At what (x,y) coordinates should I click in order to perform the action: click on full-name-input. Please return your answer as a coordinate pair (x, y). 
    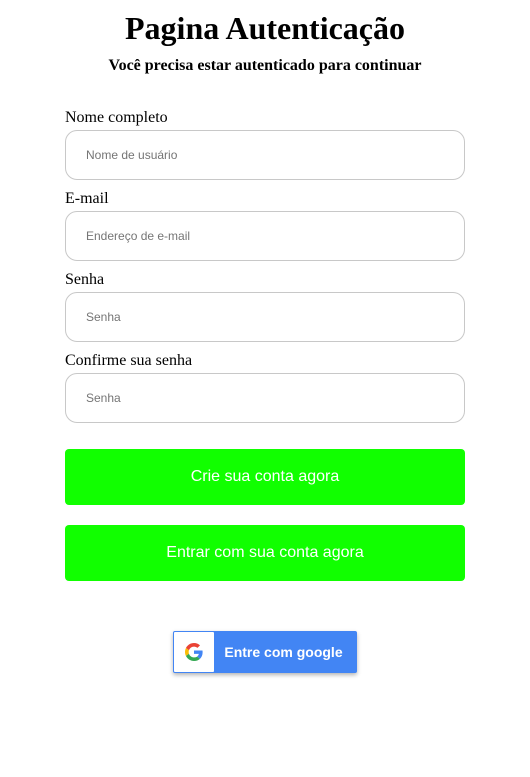
    Looking at the image, I should click on (265, 155).